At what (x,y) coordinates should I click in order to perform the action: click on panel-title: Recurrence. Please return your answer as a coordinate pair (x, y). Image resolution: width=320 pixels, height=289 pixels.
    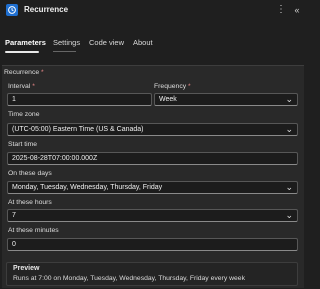
    Looking at the image, I should click on (46, 9).